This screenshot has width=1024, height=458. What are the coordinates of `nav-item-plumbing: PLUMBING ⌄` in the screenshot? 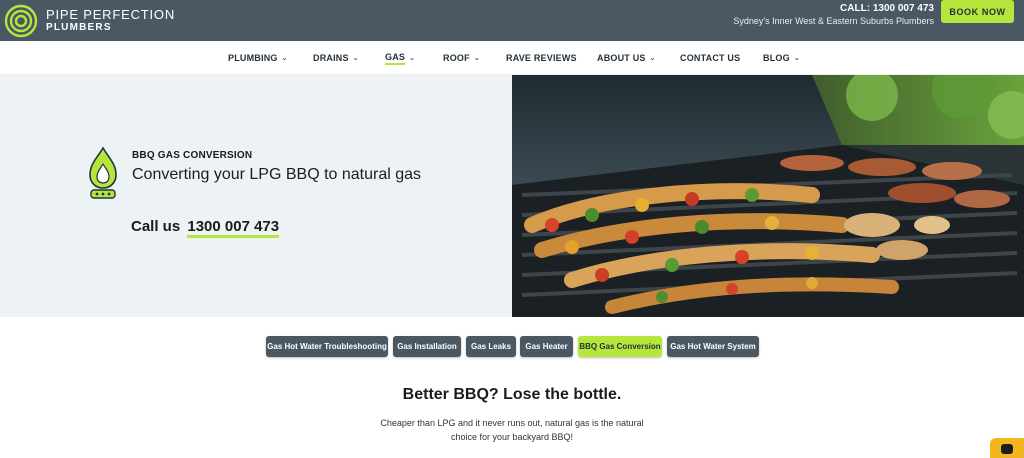 It's located at (258, 58).